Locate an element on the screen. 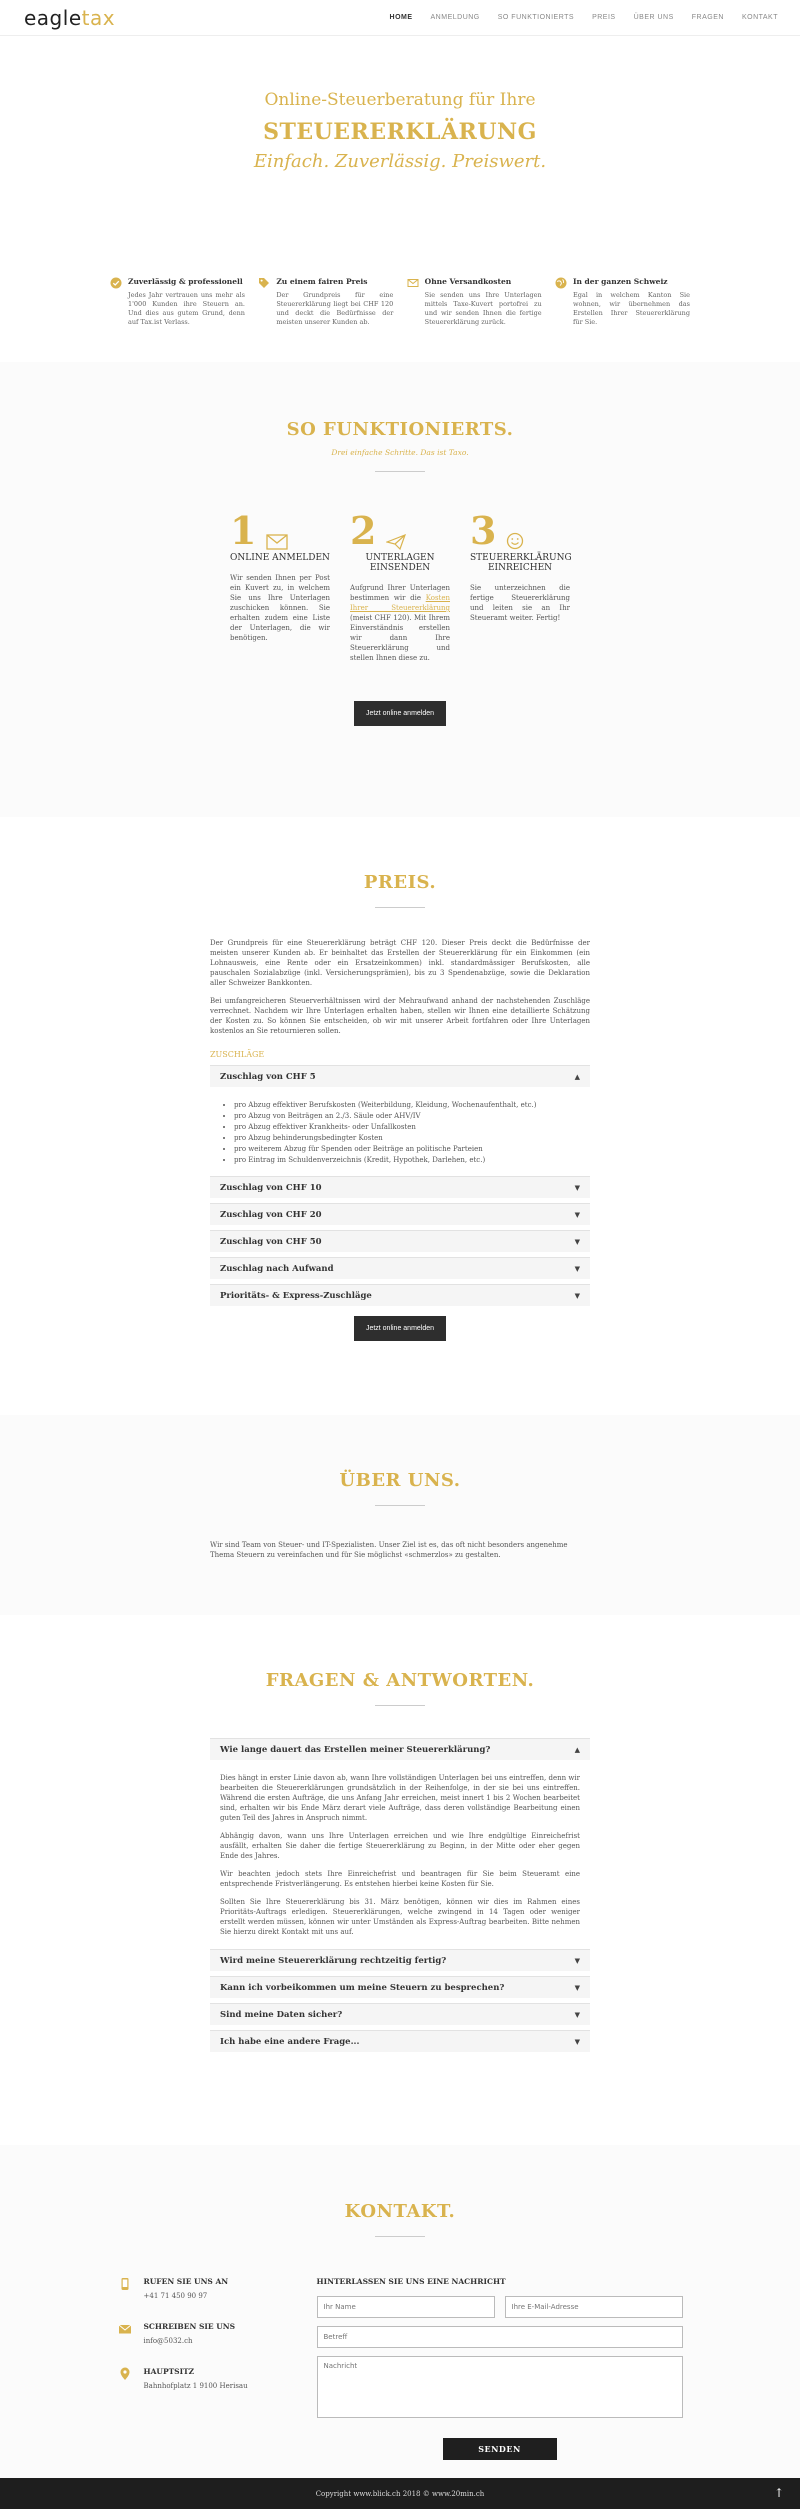 This screenshot has height=2509, width=800. hero-line-3: Einfach. Zuverlässig. Preiswert. is located at coordinates (400, 161).